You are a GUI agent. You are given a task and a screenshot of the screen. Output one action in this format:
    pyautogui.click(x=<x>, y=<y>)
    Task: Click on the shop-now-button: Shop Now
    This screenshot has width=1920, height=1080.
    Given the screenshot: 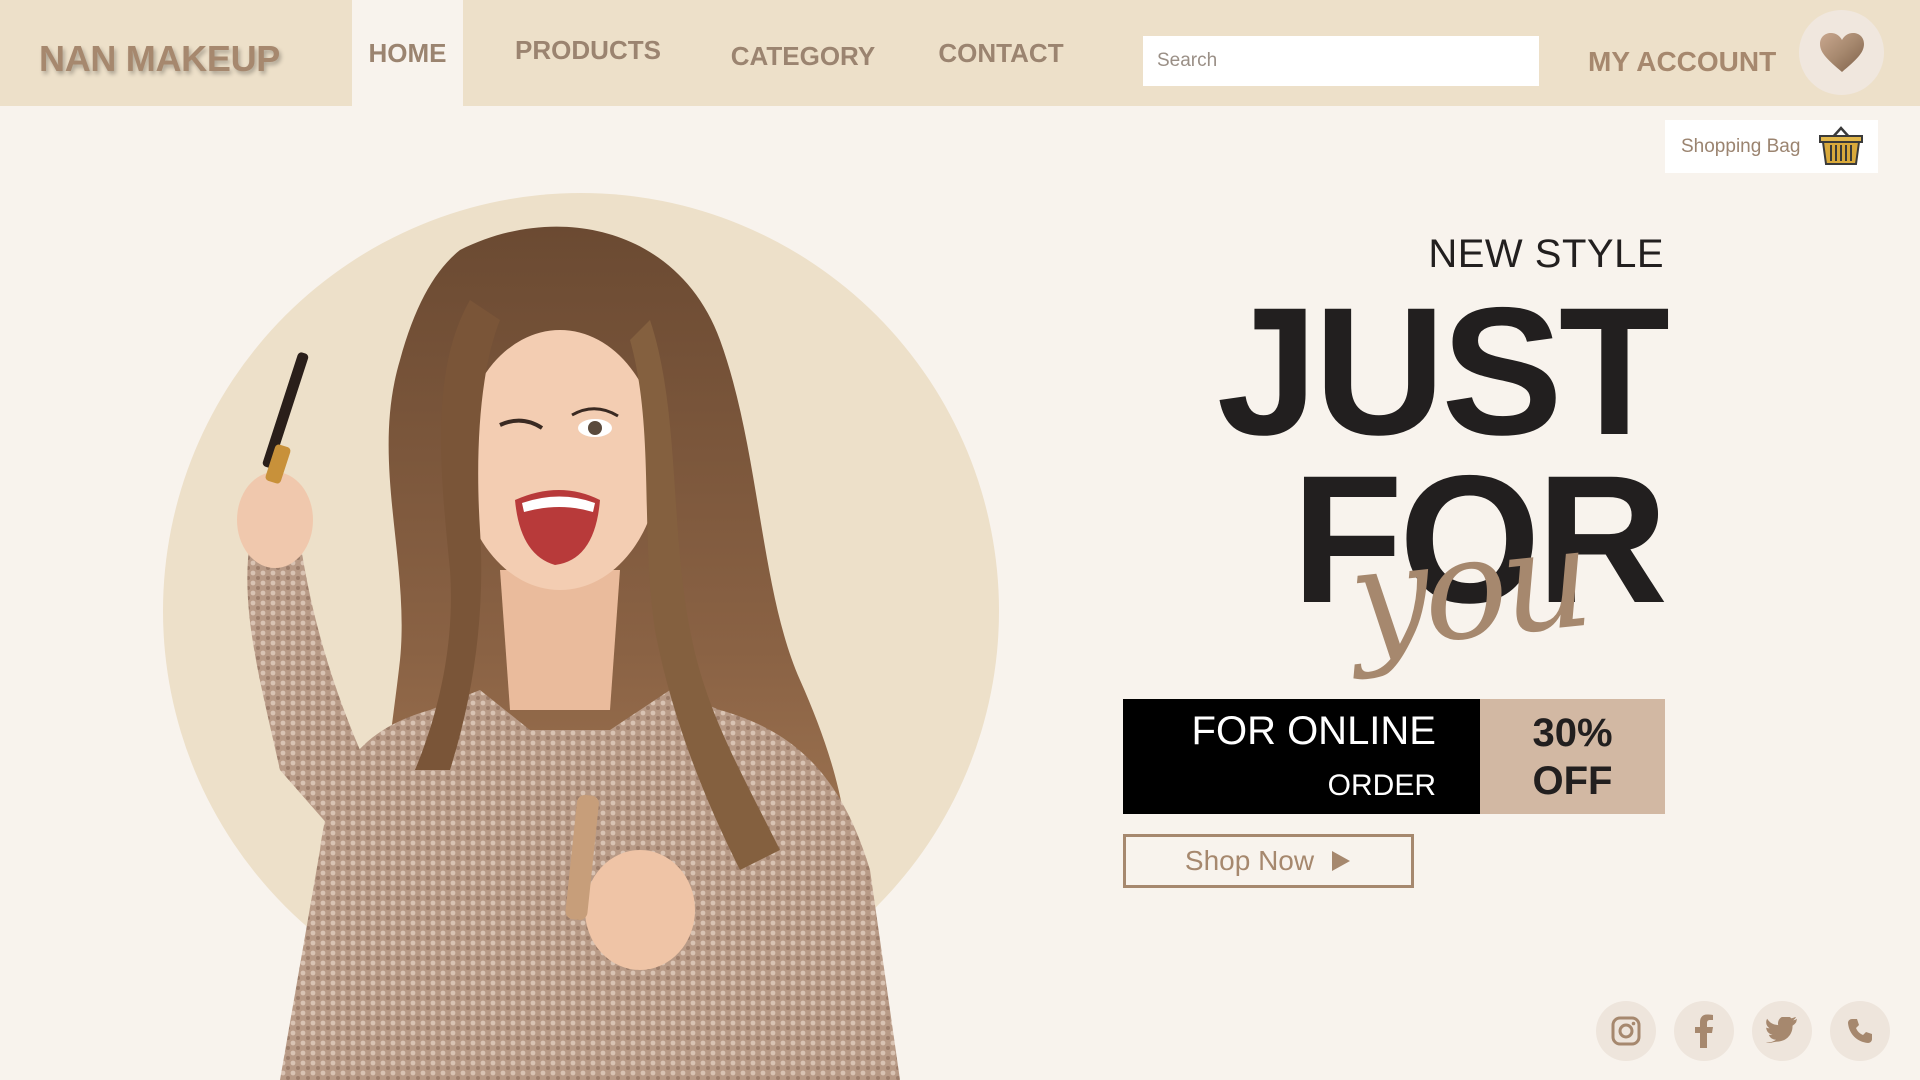 What is the action you would take?
    pyautogui.click(x=1268, y=861)
    